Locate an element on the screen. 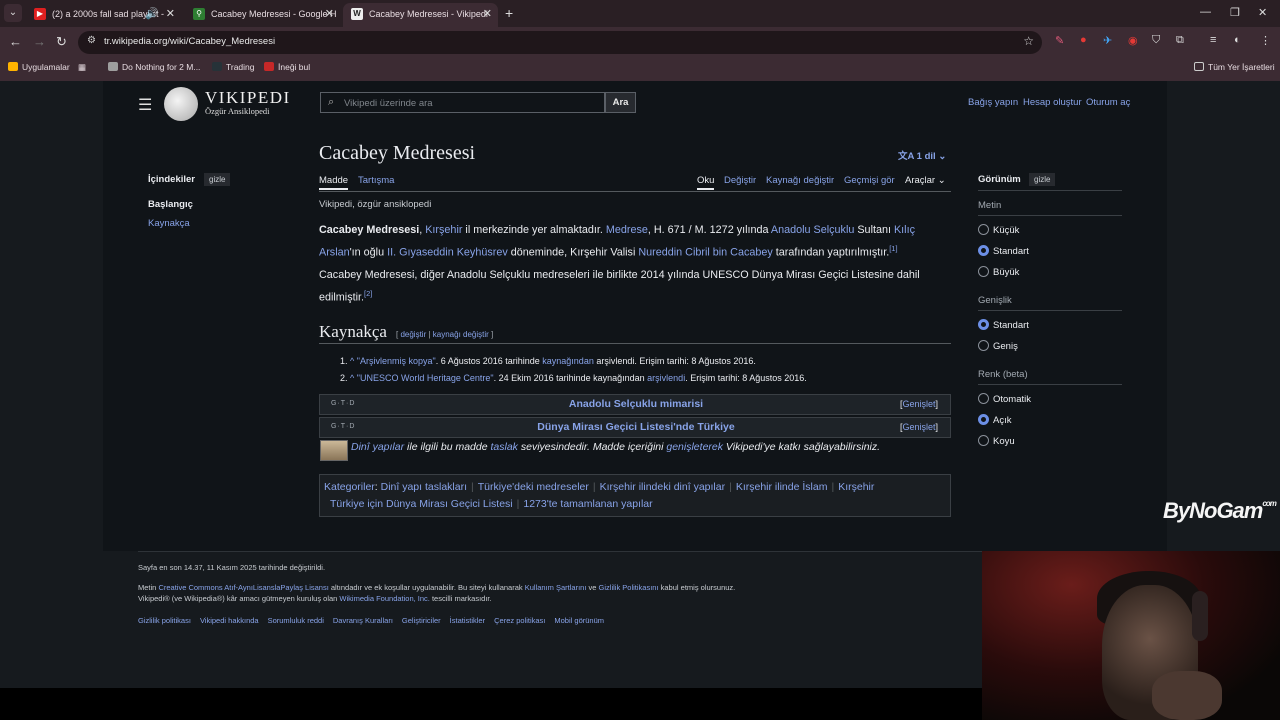  footer-link: İstatistikler is located at coordinates (467, 620).